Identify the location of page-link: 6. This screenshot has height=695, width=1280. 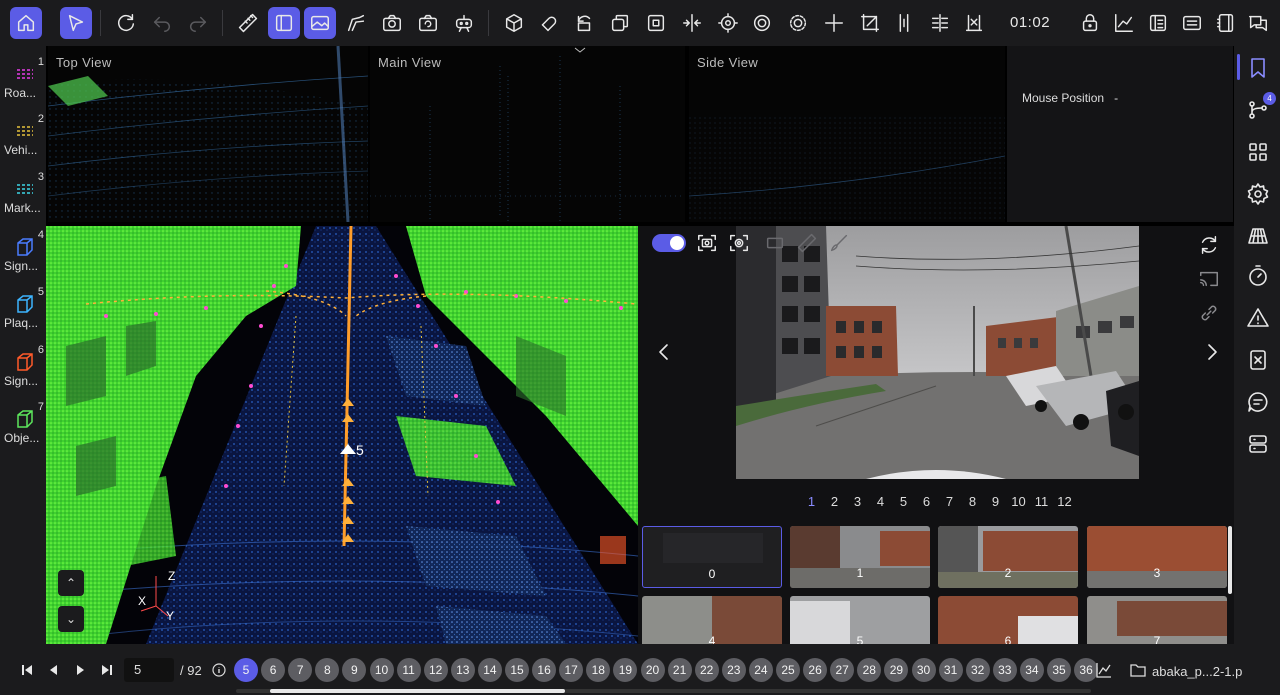
(926, 501).